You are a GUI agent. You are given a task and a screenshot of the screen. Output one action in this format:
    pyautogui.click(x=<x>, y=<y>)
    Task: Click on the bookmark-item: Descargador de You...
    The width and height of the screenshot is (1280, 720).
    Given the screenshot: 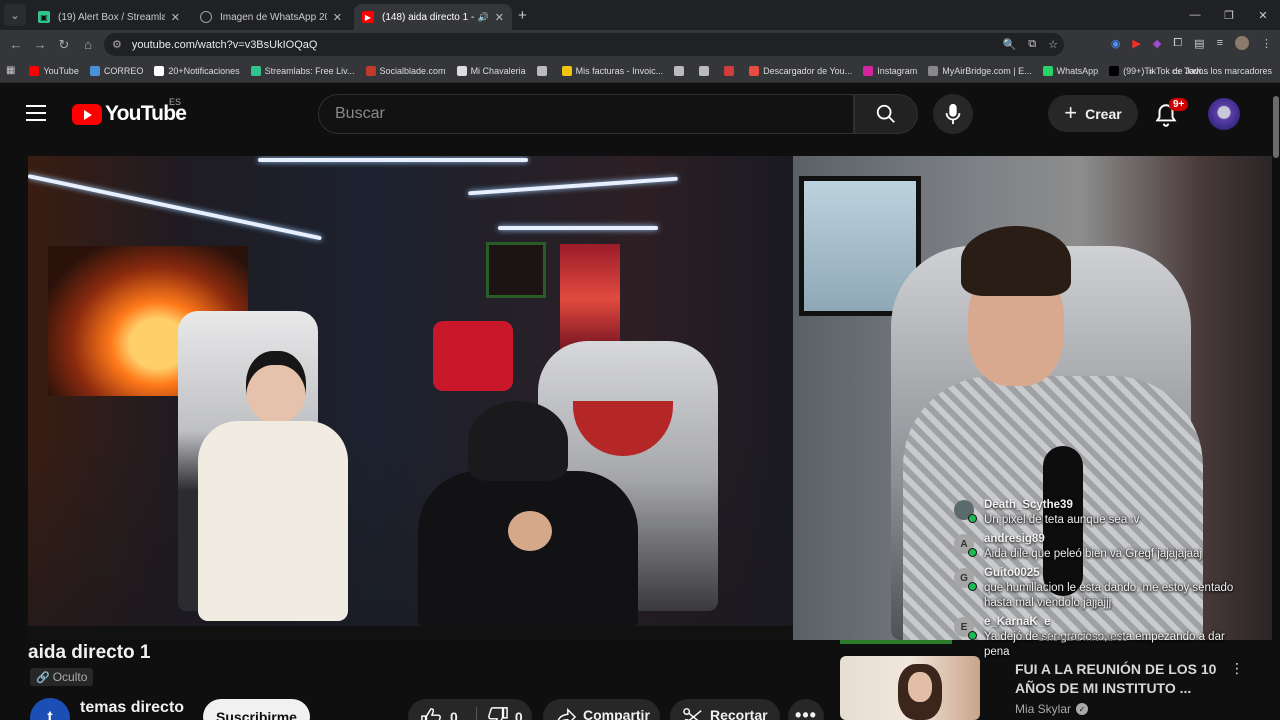 What is the action you would take?
    pyautogui.click(x=800, y=70)
    